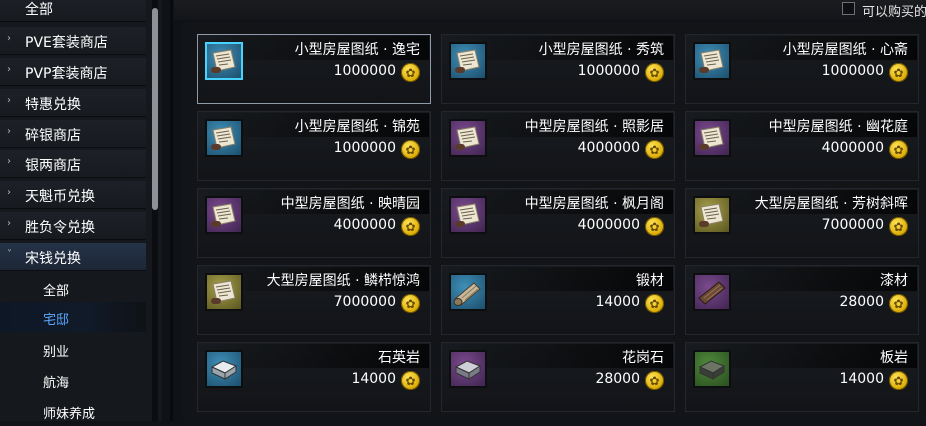 The width and height of the screenshot is (926, 426). I want to click on product-card: 中型房屋图纸 · 映晴园 4000000 ✿, so click(314, 223).